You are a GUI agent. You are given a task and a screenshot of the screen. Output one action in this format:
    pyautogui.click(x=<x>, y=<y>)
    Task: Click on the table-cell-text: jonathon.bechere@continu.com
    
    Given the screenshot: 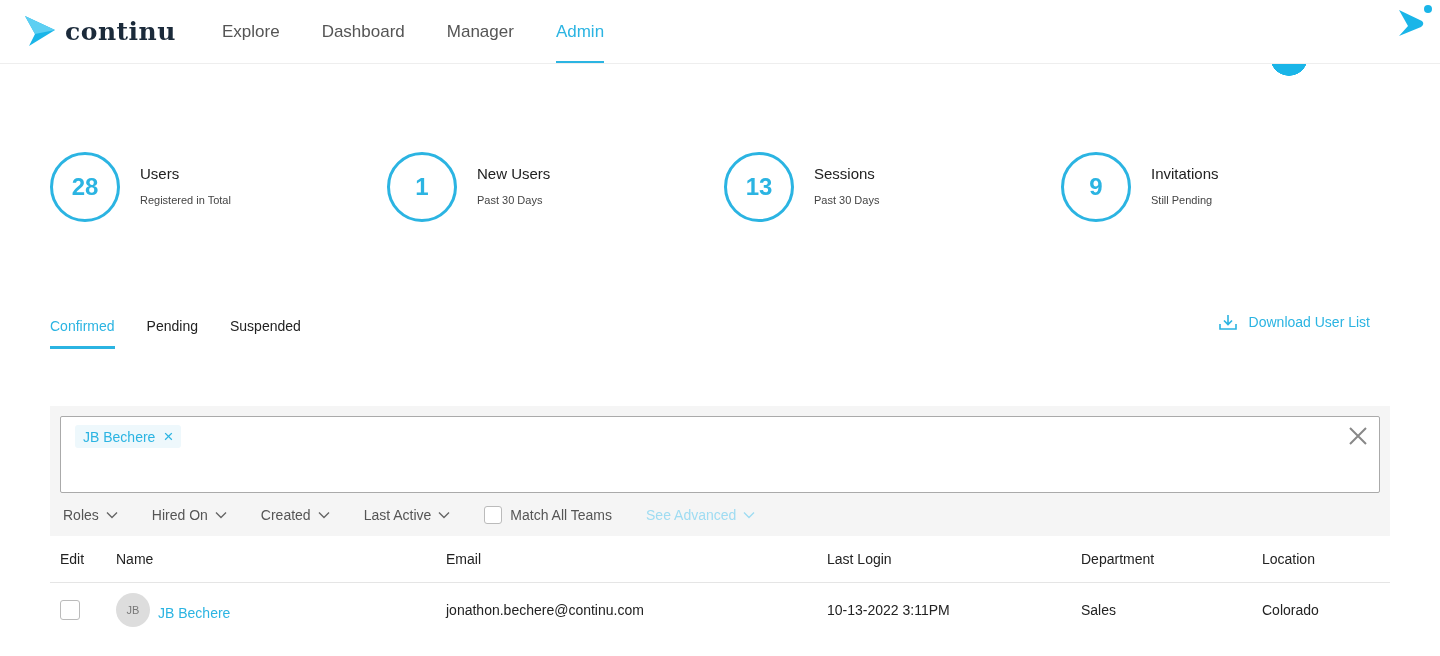 What is the action you would take?
    pyautogui.click(x=545, y=610)
    